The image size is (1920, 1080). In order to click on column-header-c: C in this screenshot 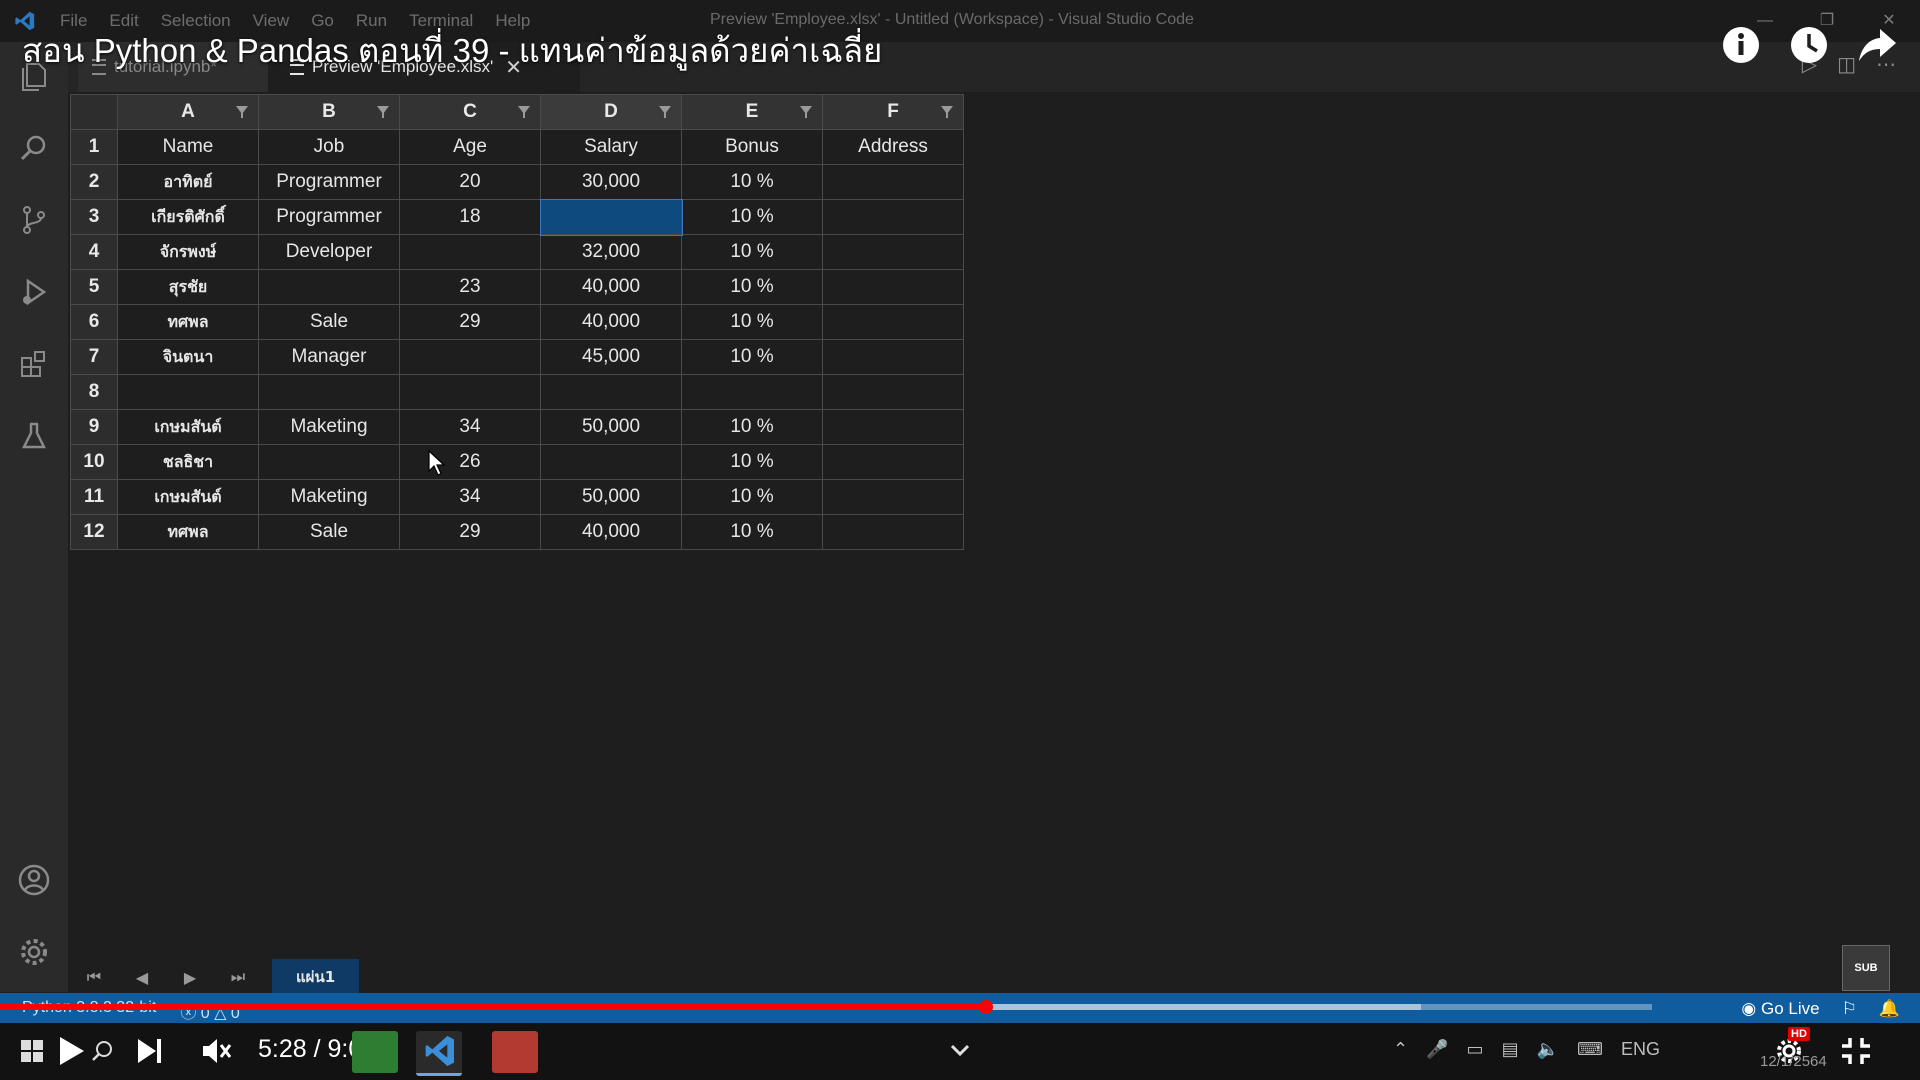, I will do `click(470, 112)`.